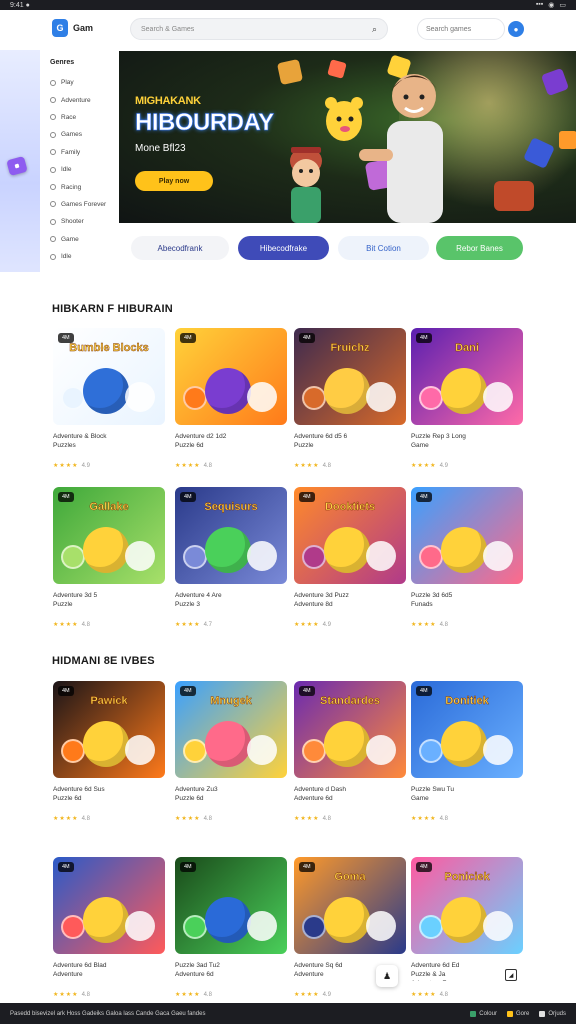 Image resolution: width=576 pixels, height=1024 pixels. I want to click on game-card: 4M Puzzle 3ad Tu2 Adventure 6d ★ ★ ★ ★ 4.8, so click(231, 927).